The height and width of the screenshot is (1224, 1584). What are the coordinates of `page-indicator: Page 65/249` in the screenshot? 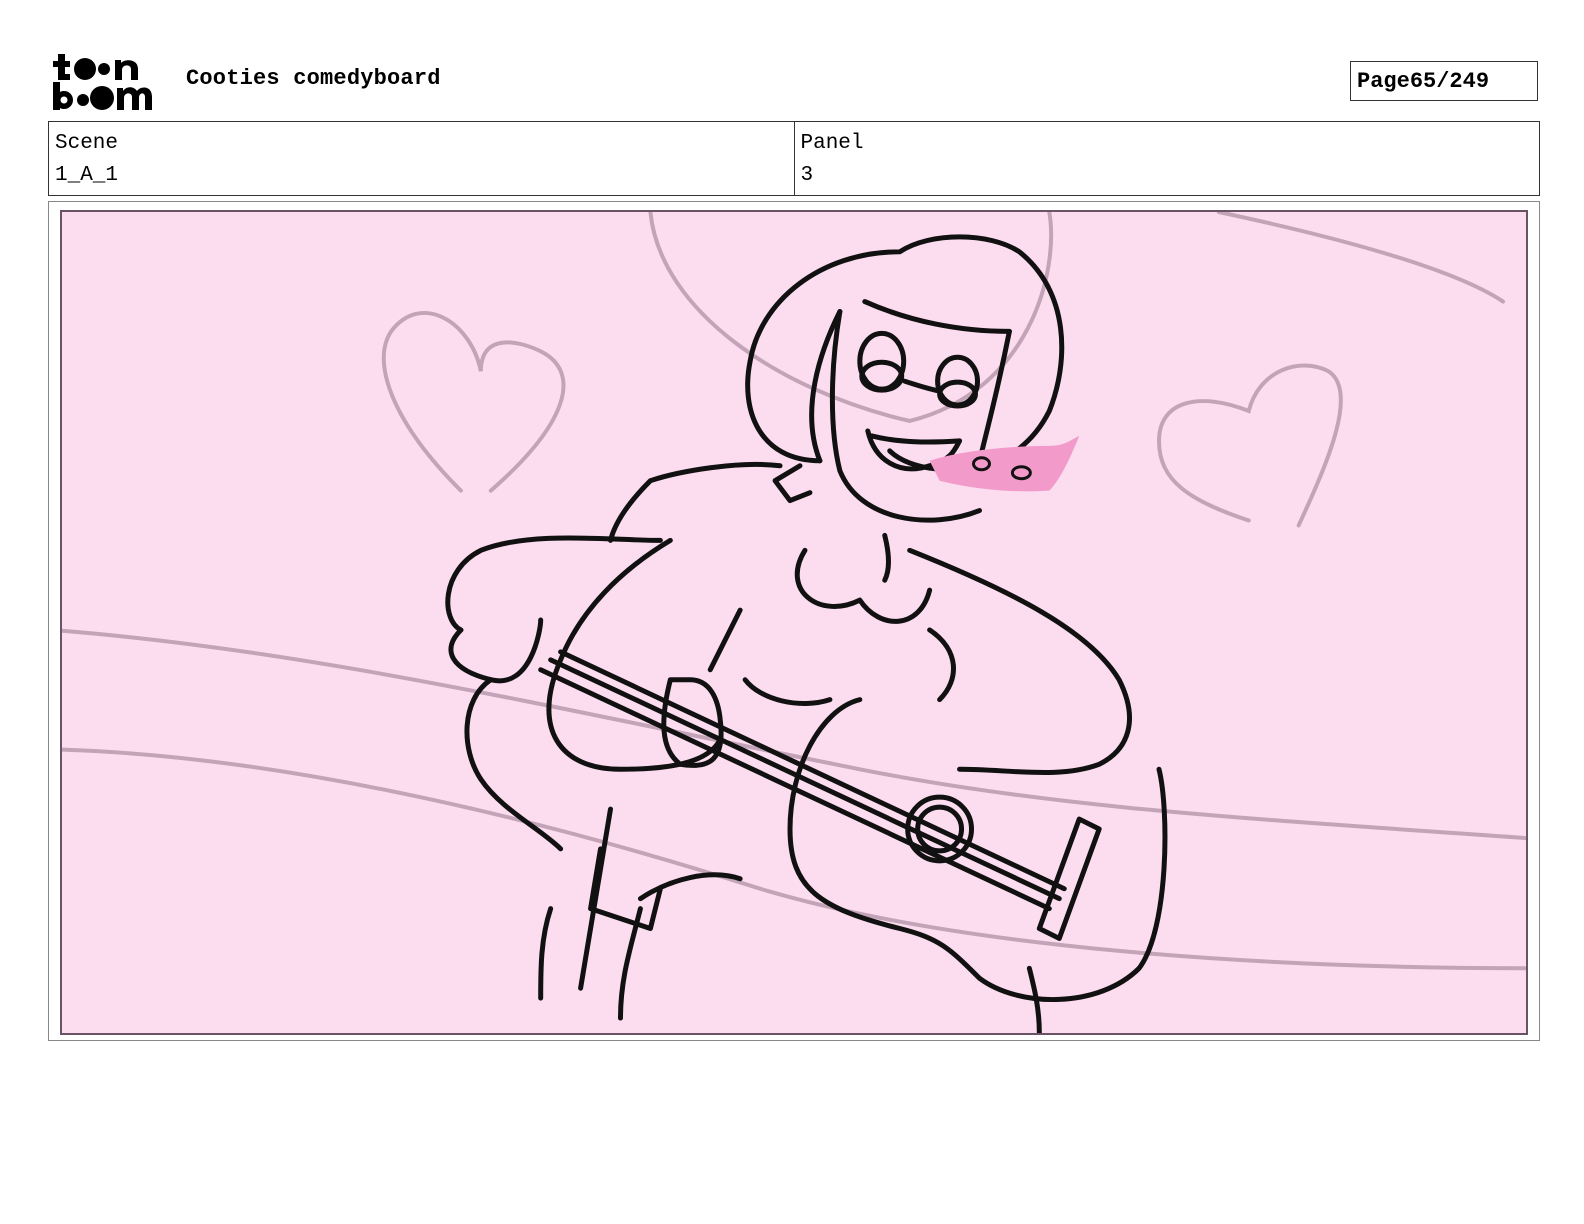 It's located at (1444, 81).